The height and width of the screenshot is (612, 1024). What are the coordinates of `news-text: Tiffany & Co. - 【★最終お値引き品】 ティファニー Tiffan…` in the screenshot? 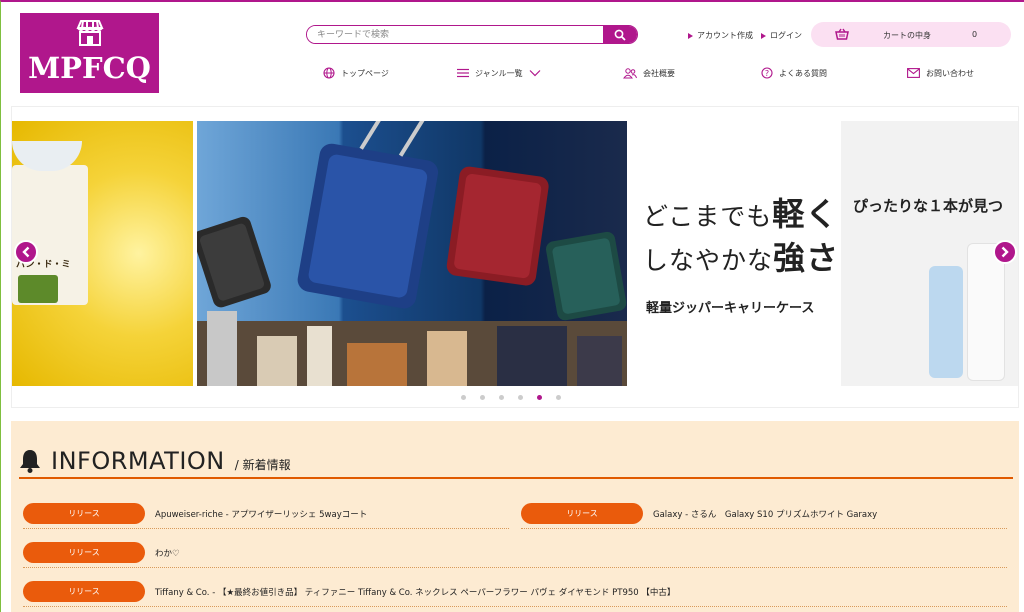 It's located at (415, 592).